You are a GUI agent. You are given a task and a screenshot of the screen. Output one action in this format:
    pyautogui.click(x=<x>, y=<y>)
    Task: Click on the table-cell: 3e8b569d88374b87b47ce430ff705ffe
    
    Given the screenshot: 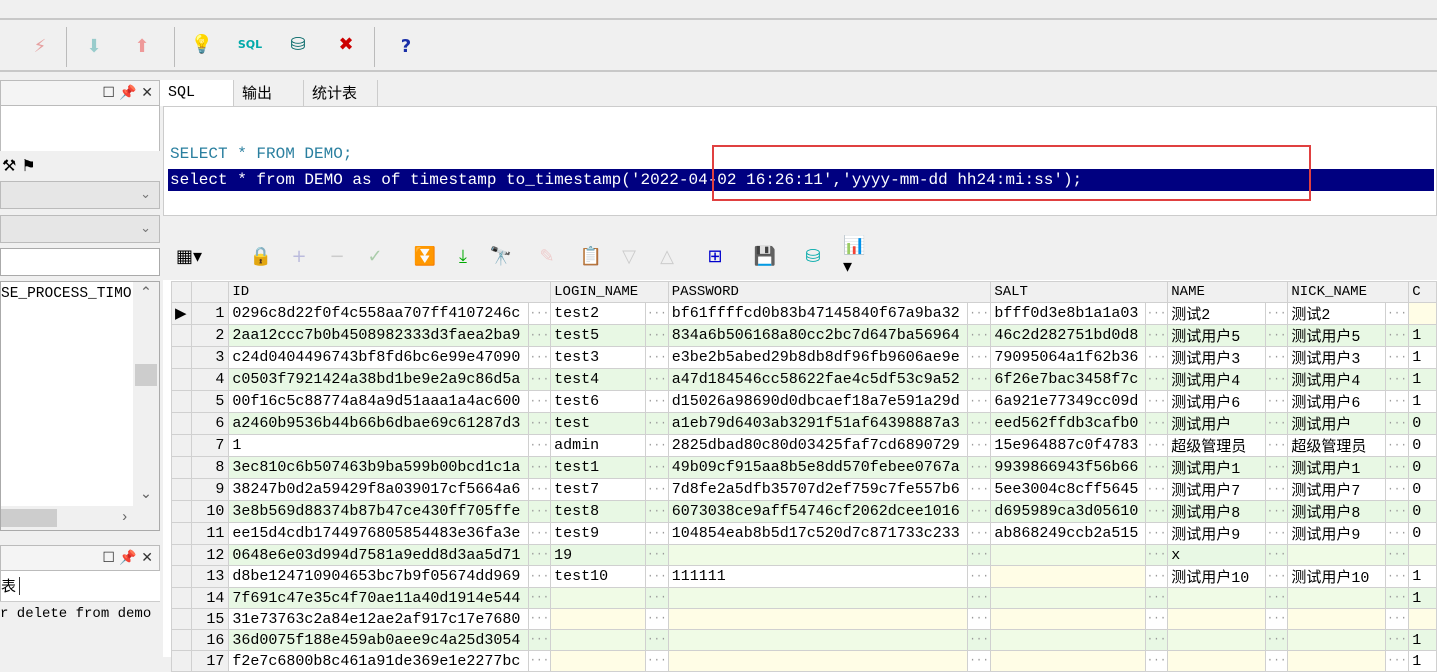 What is the action you would take?
    pyautogui.click(x=378, y=511)
    